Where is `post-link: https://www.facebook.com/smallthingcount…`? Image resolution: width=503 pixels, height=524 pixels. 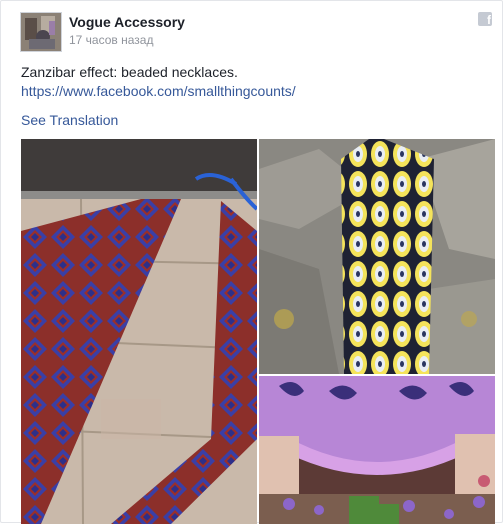
post-link: https://www.facebook.com/smallthingcount… is located at coordinates (158, 91).